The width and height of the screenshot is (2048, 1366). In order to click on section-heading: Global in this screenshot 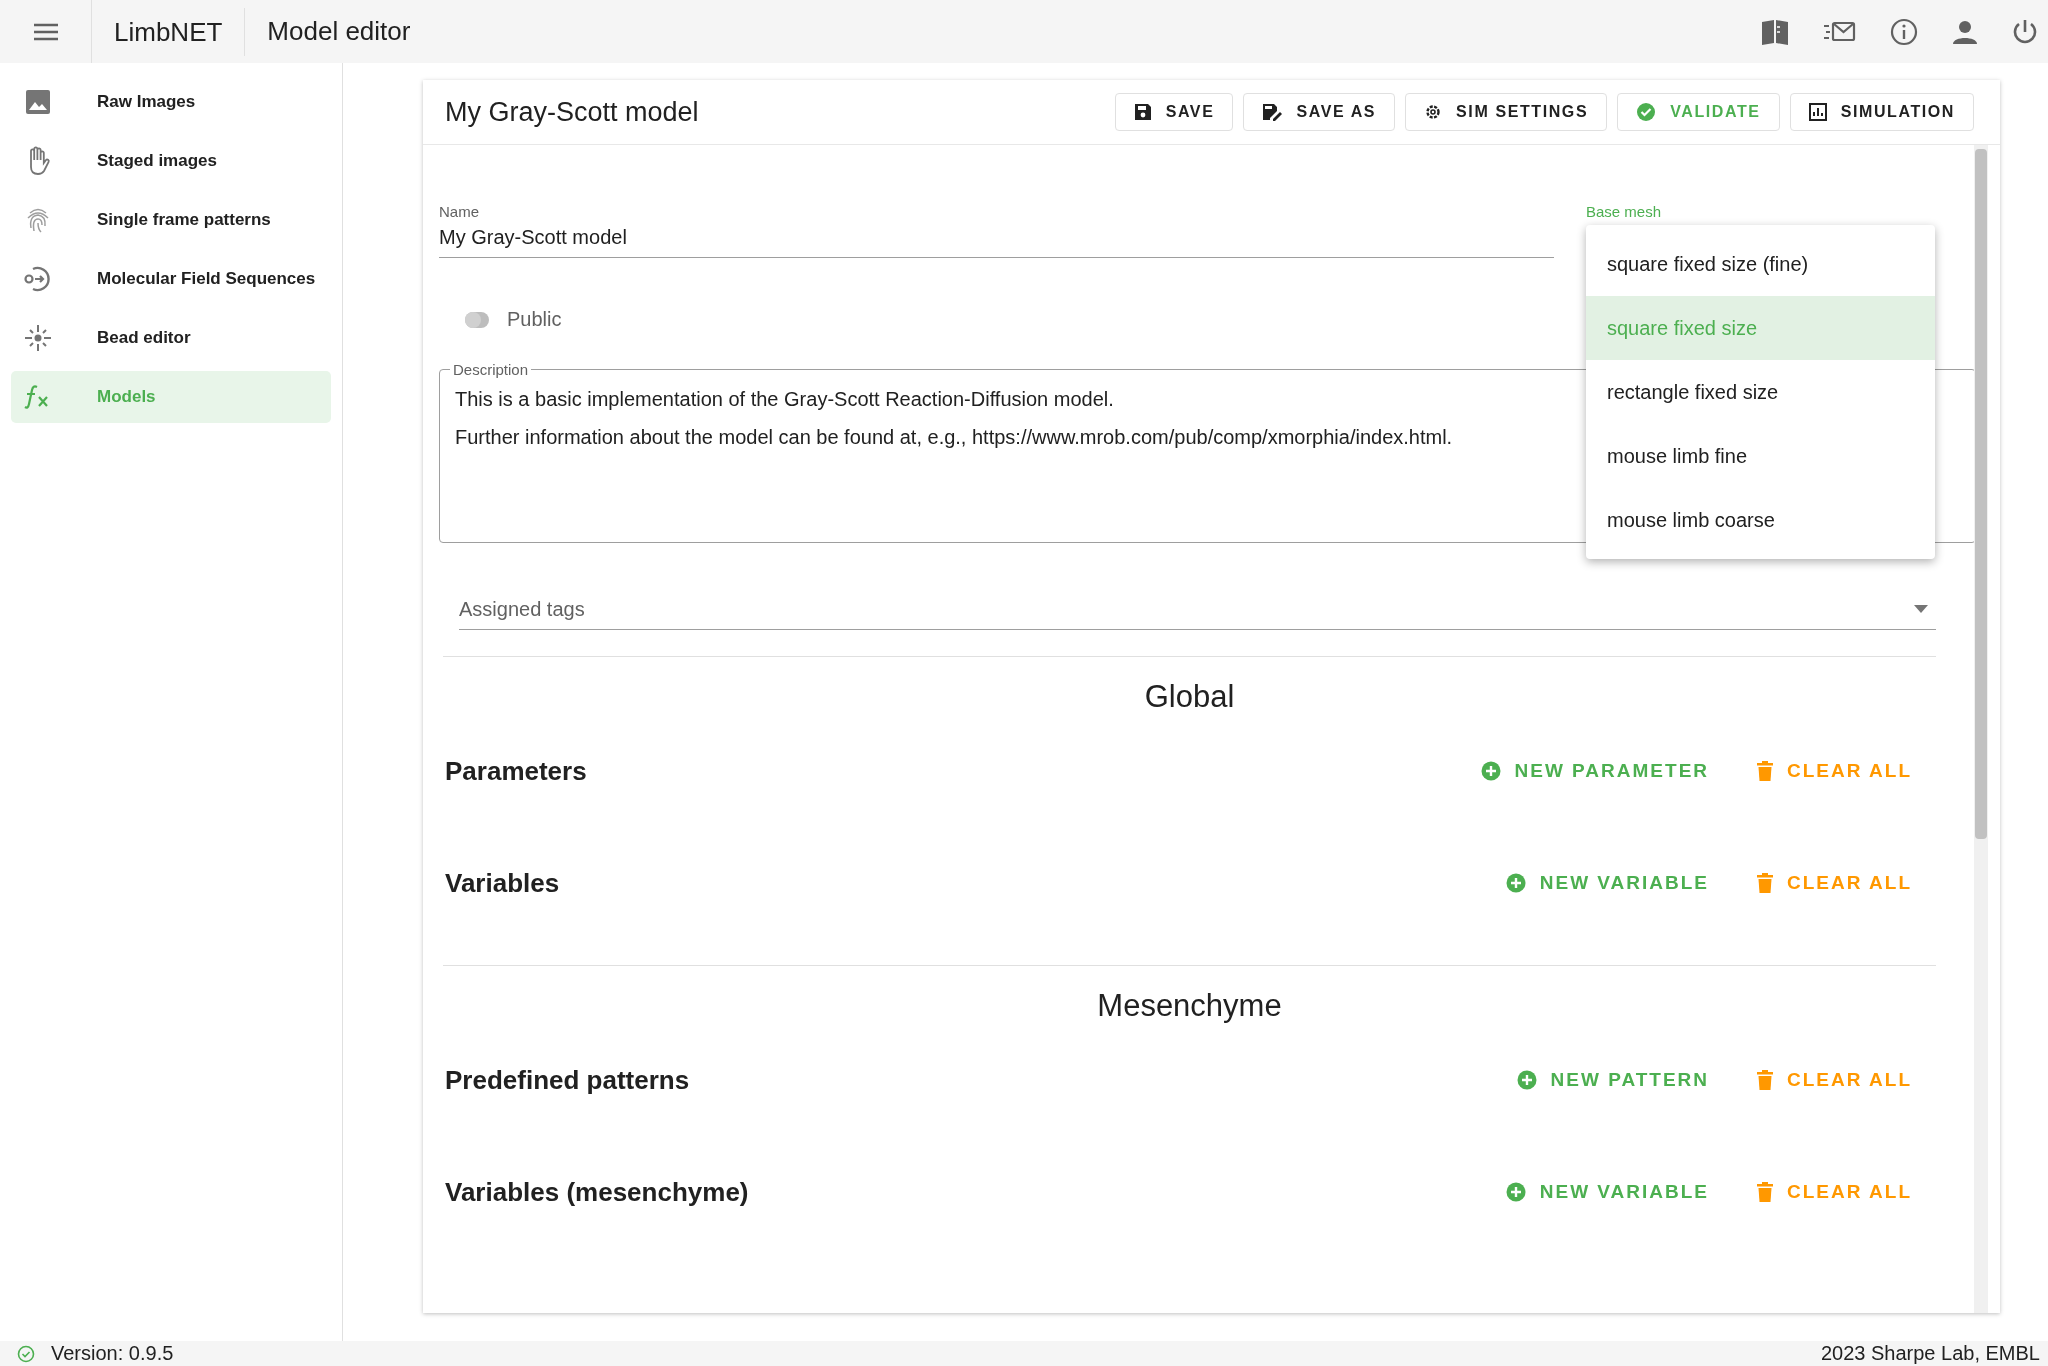, I will do `click(1189, 697)`.